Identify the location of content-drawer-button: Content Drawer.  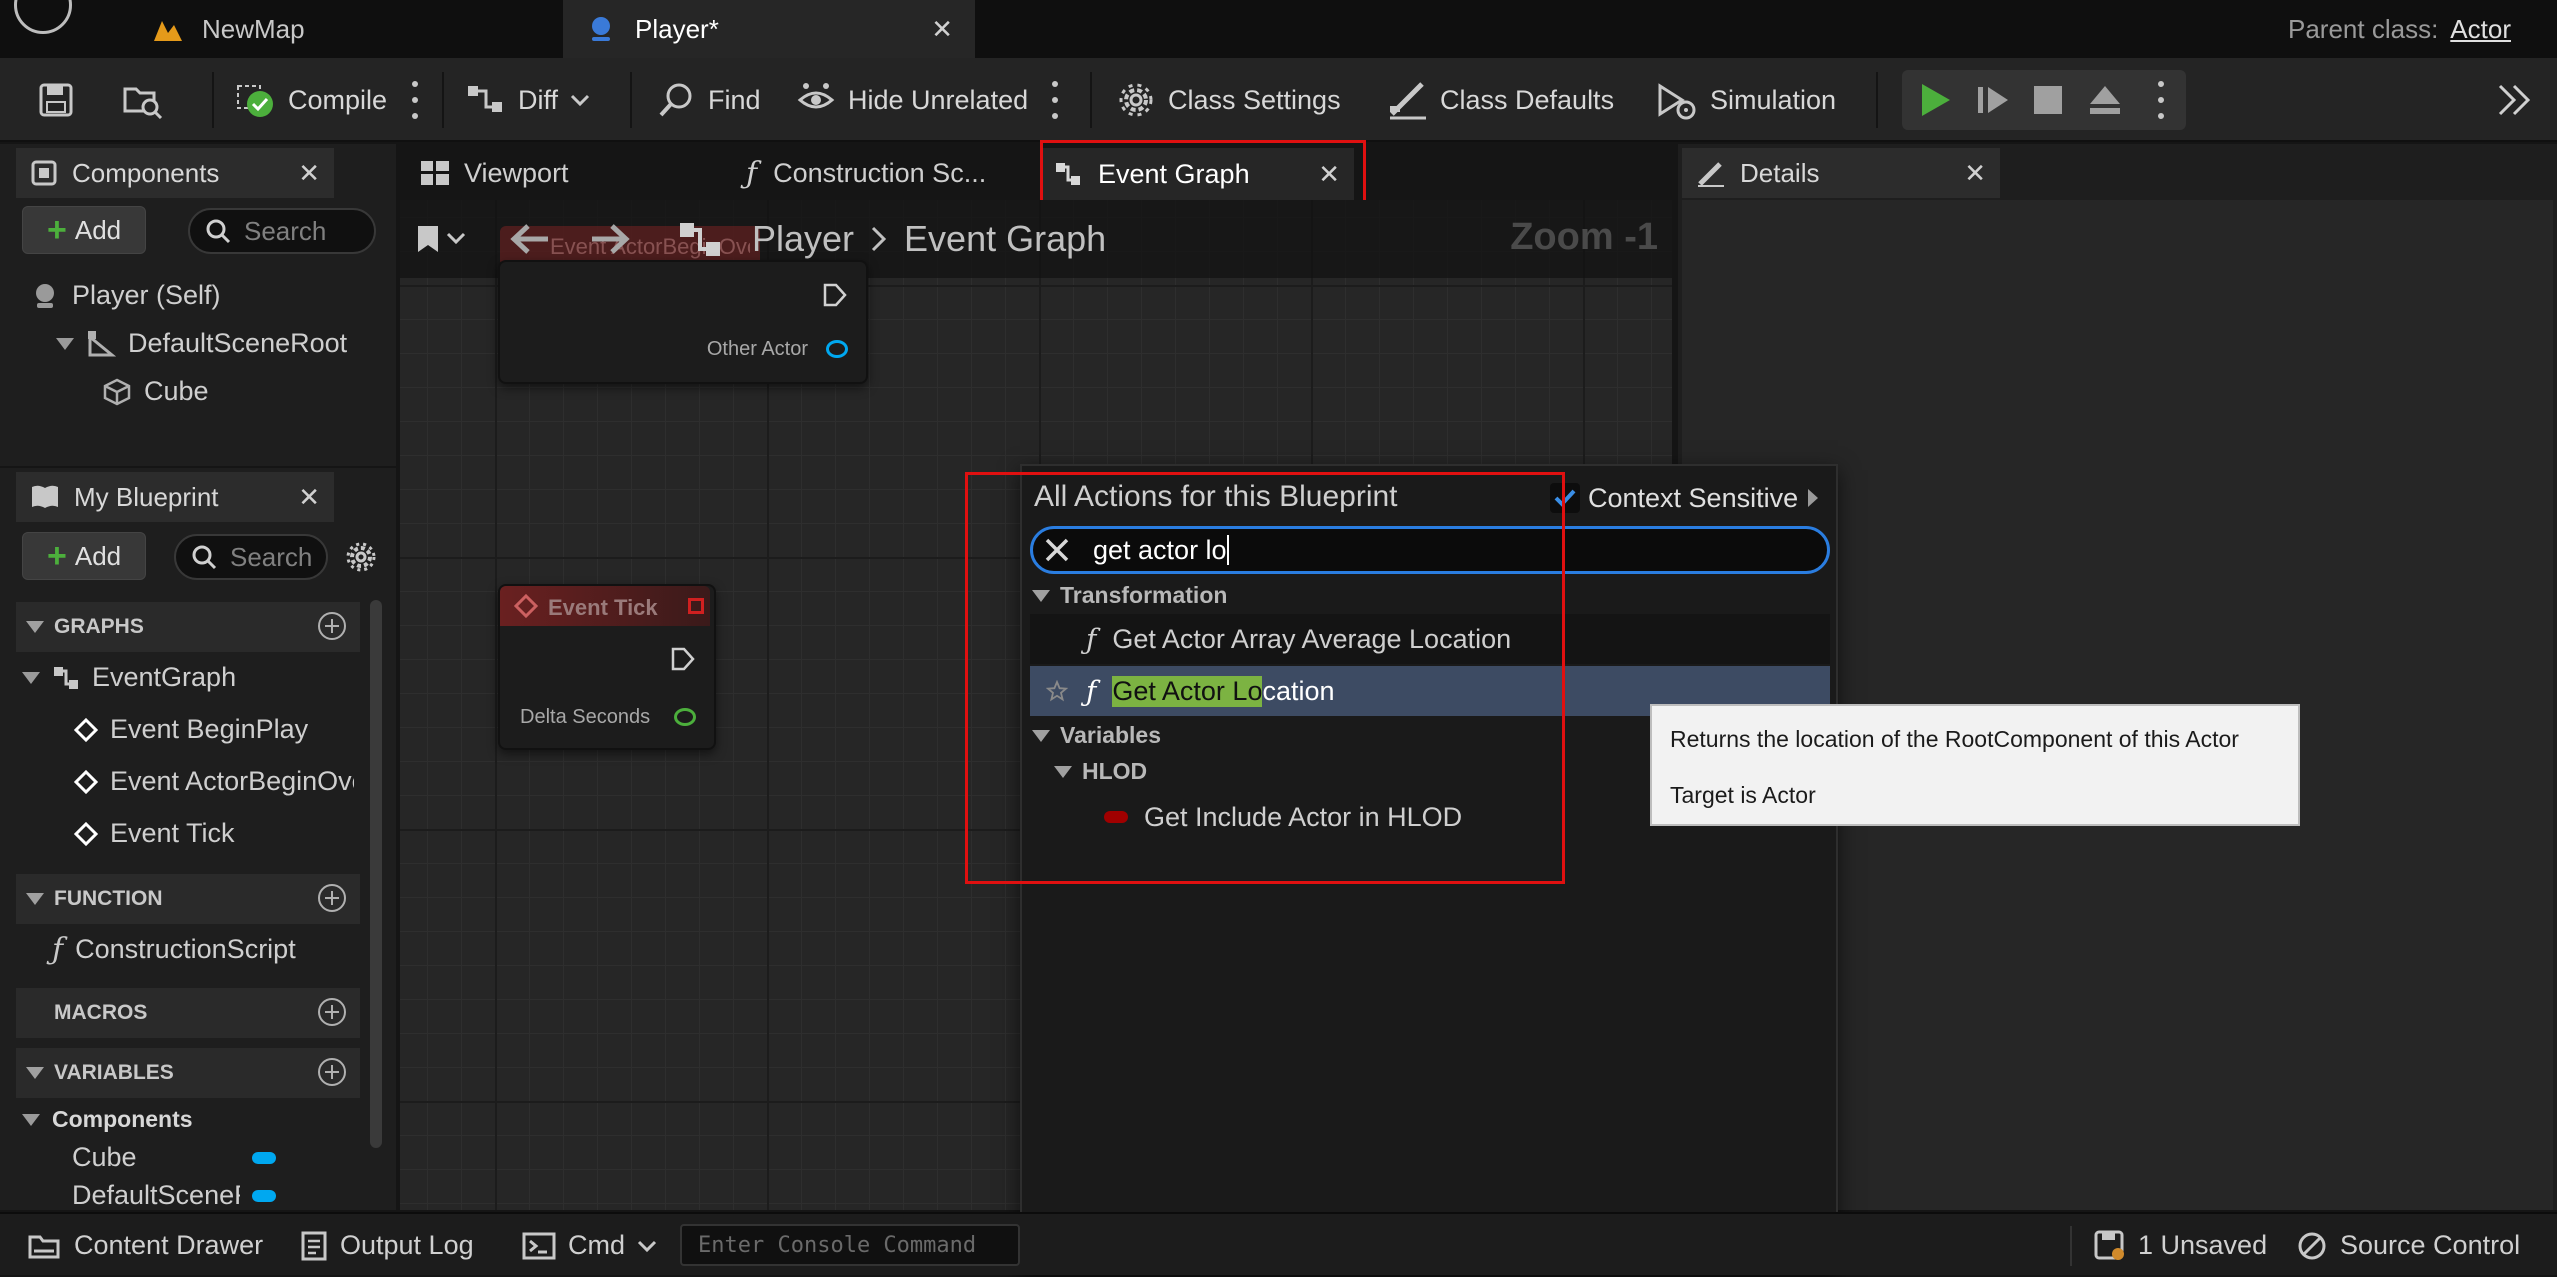
(145, 1245).